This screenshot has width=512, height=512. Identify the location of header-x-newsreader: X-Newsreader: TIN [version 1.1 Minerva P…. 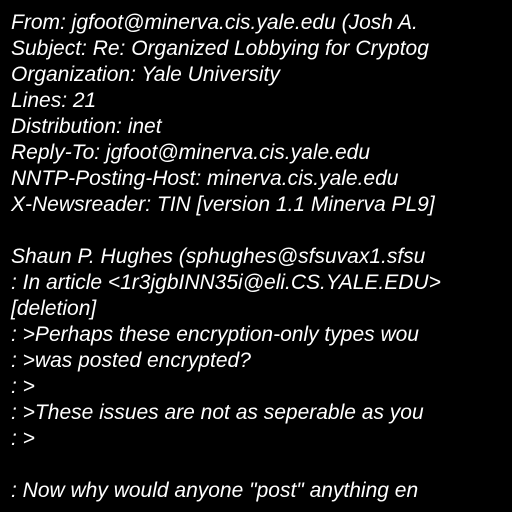
(223, 204).